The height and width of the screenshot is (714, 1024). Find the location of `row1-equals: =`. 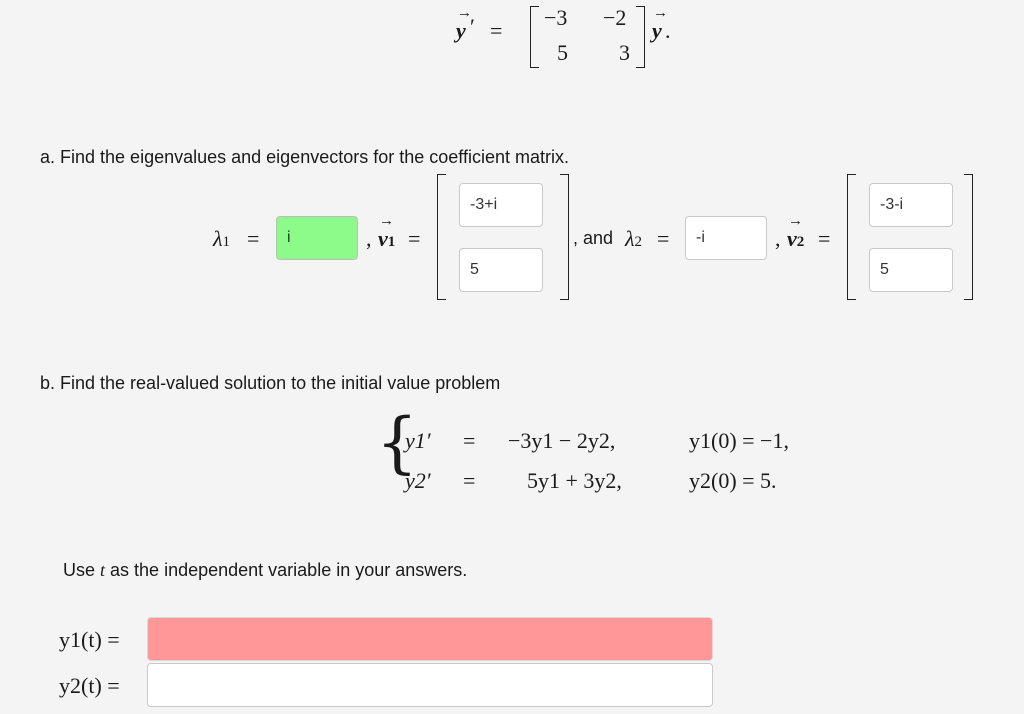

row1-equals: = is located at coordinates (469, 440).